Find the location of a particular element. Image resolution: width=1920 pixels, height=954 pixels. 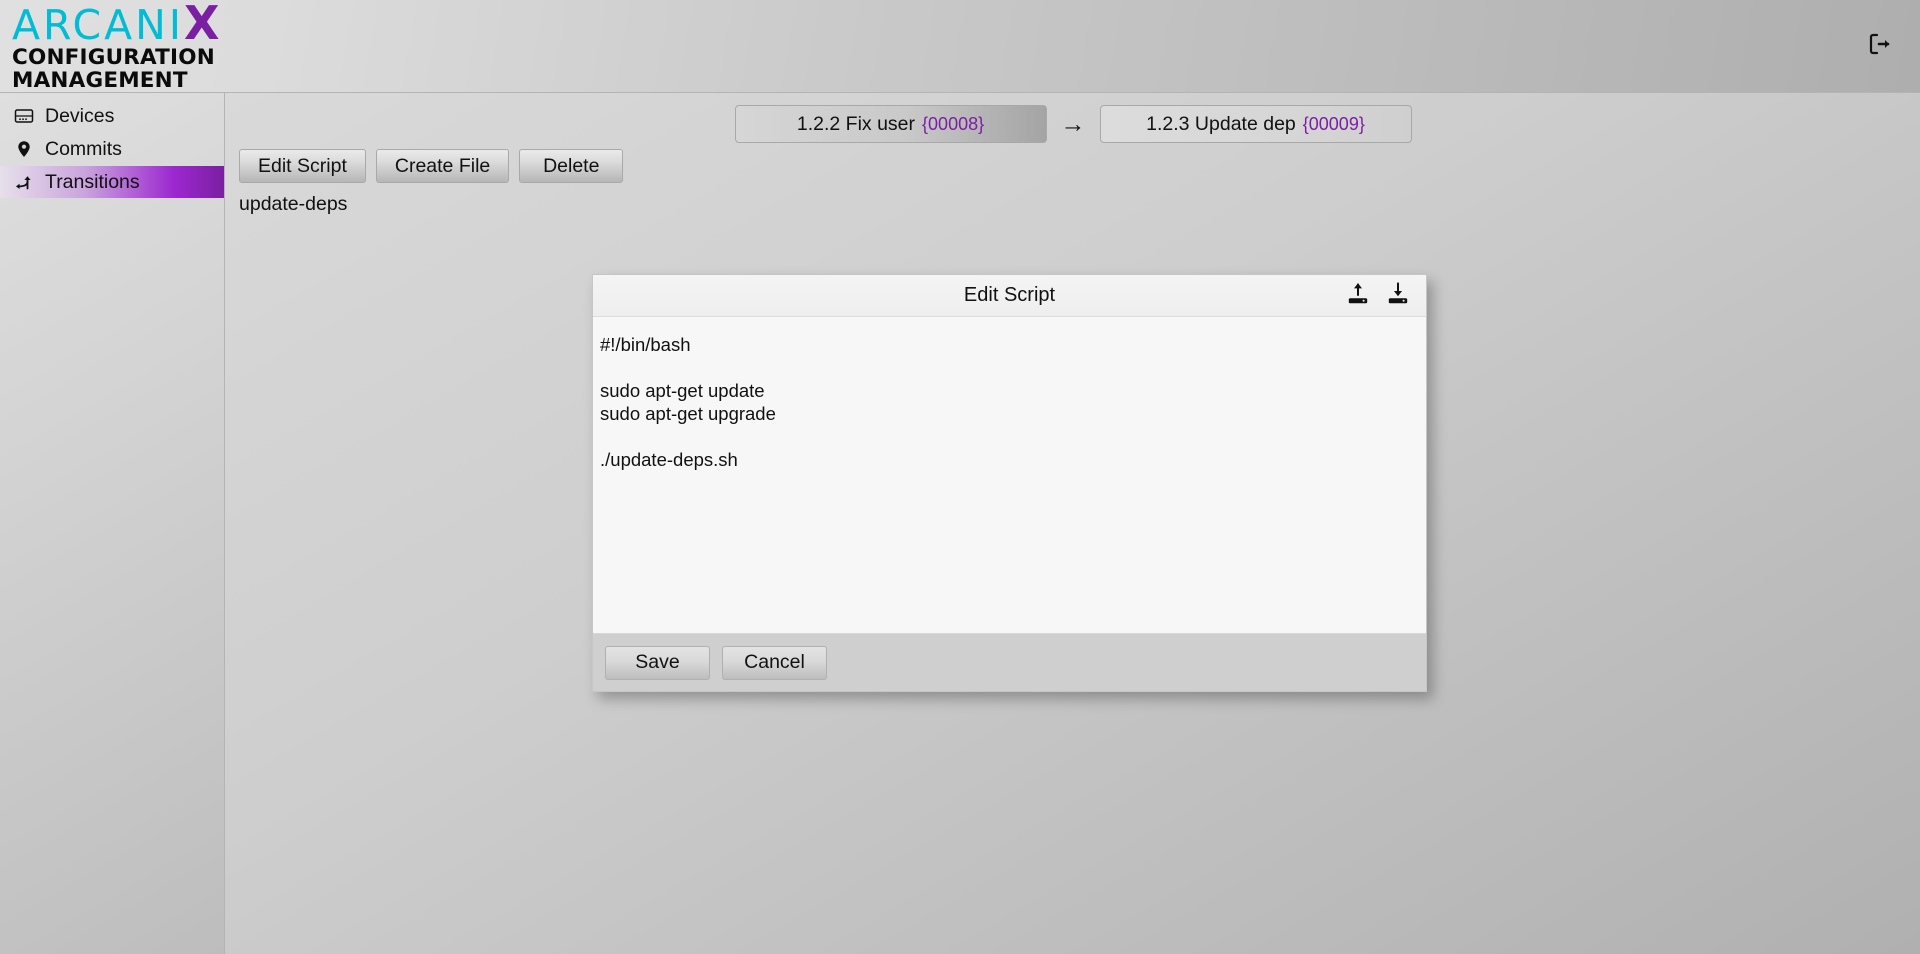

upload-icon is located at coordinates (1358, 295).